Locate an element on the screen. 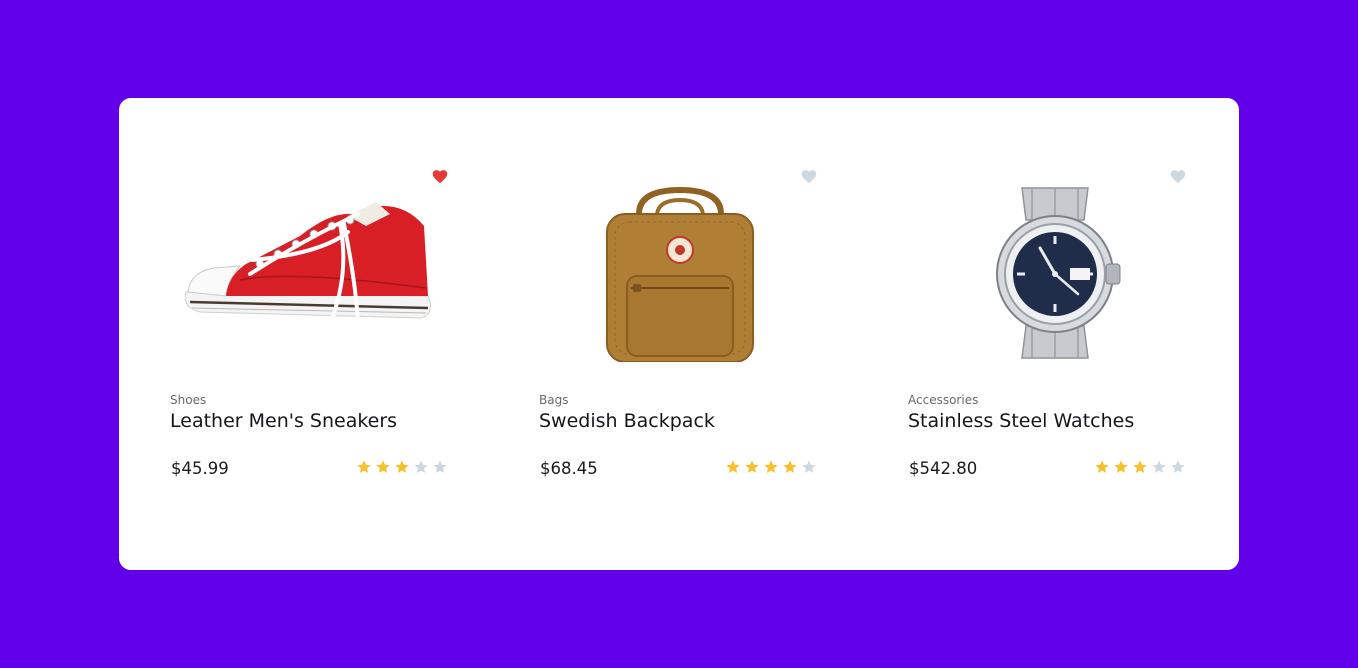 Image resolution: width=1358 pixels, height=668 pixels. product-price: $68.45 is located at coordinates (569, 468).